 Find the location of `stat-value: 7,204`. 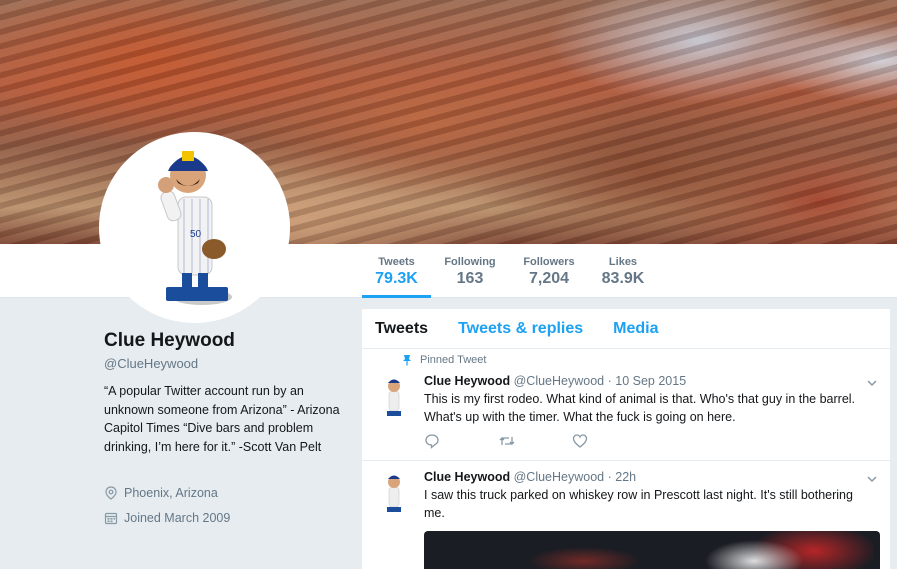

stat-value: 7,204 is located at coordinates (549, 278).